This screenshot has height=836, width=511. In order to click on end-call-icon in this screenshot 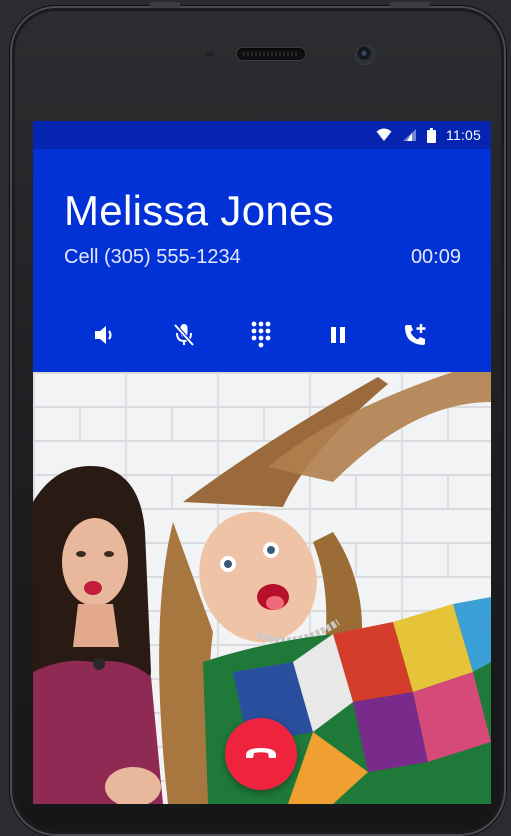, I will do `click(261, 754)`.